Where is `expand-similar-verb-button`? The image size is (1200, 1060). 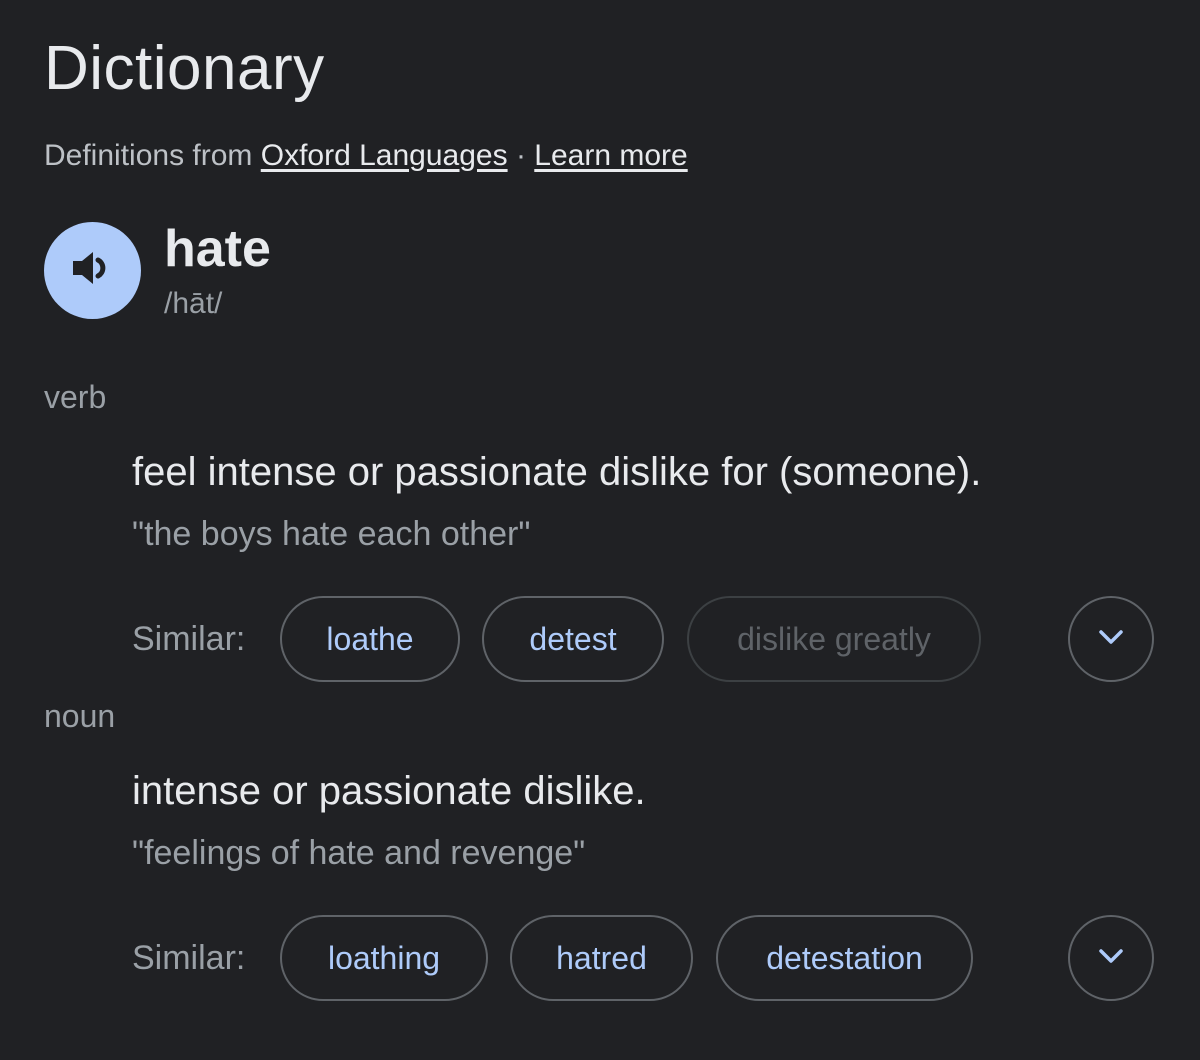 expand-similar-verb-button is located at coordinates (1111, 639).